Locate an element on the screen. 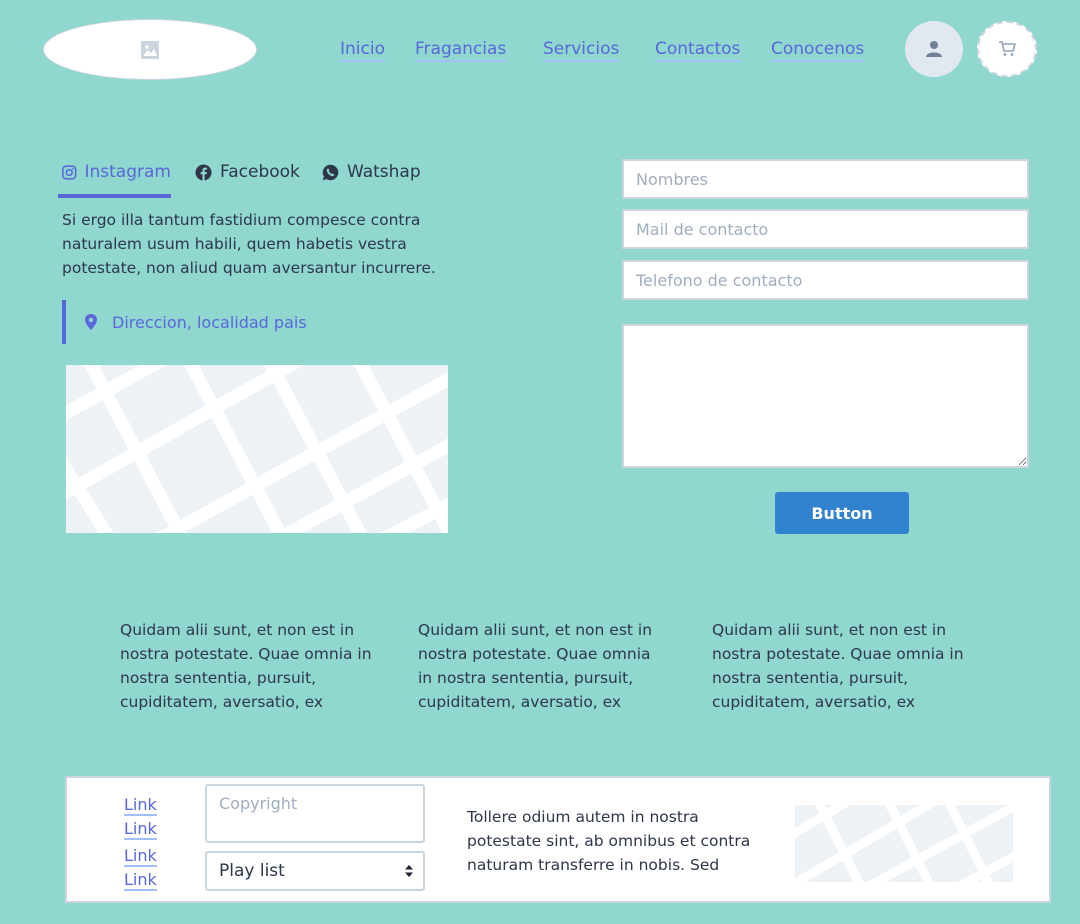  tab-label: Watshap is located at coordinates (384, 172).